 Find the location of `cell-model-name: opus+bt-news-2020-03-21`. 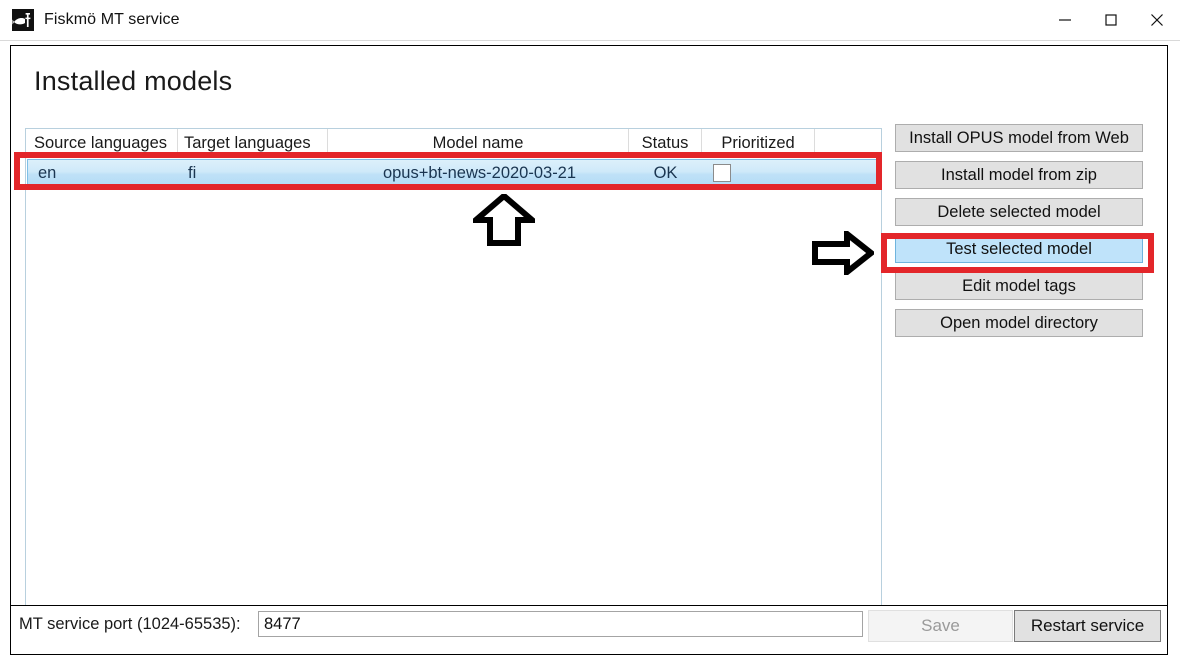

cell-model-name: opus+bt-news-2020-03-21 is located at coordinates (479, 172).